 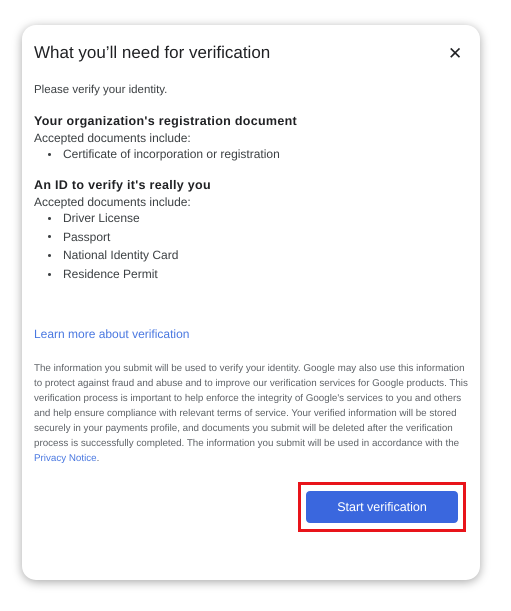 I want to click on intro-text: Please verify your identity., so click(x=101, y=90).